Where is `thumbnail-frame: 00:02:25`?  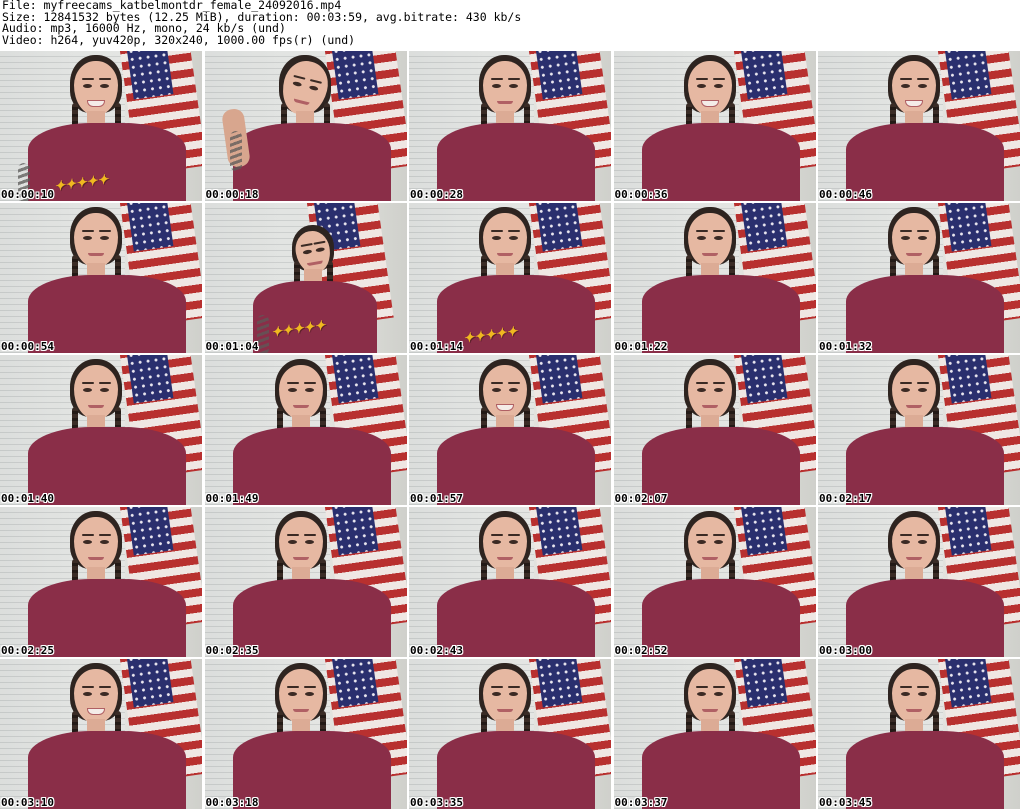 thumbnail-frame: 00:02:25 is located at coordinates (101, 582).